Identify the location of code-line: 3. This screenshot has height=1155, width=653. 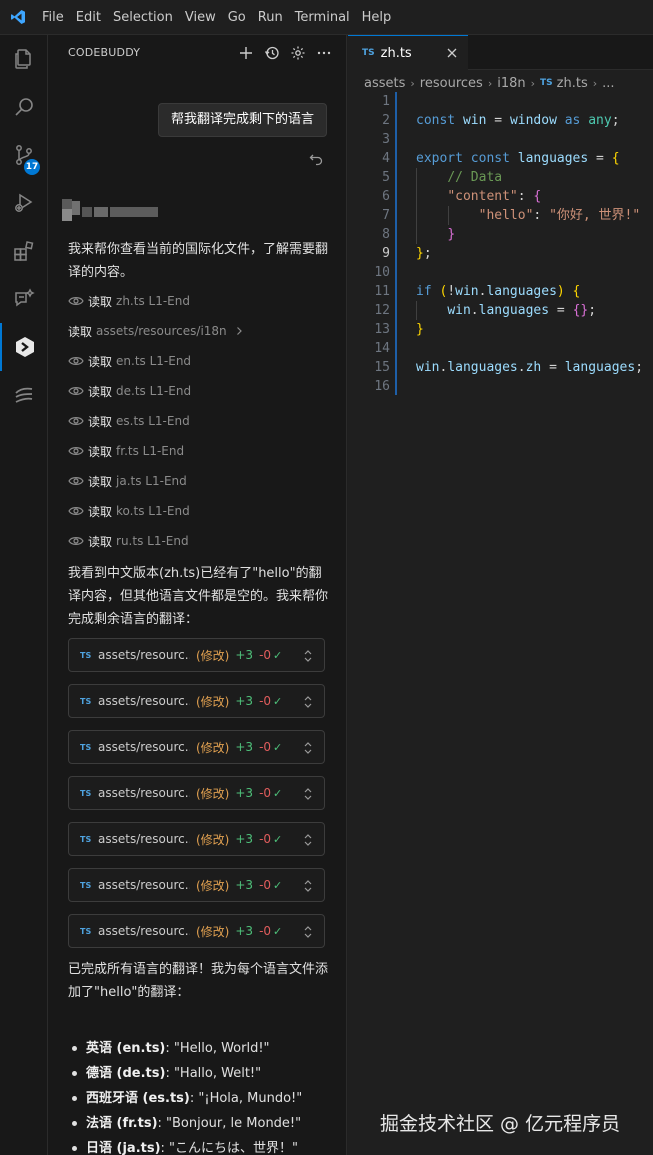
(386, 139).